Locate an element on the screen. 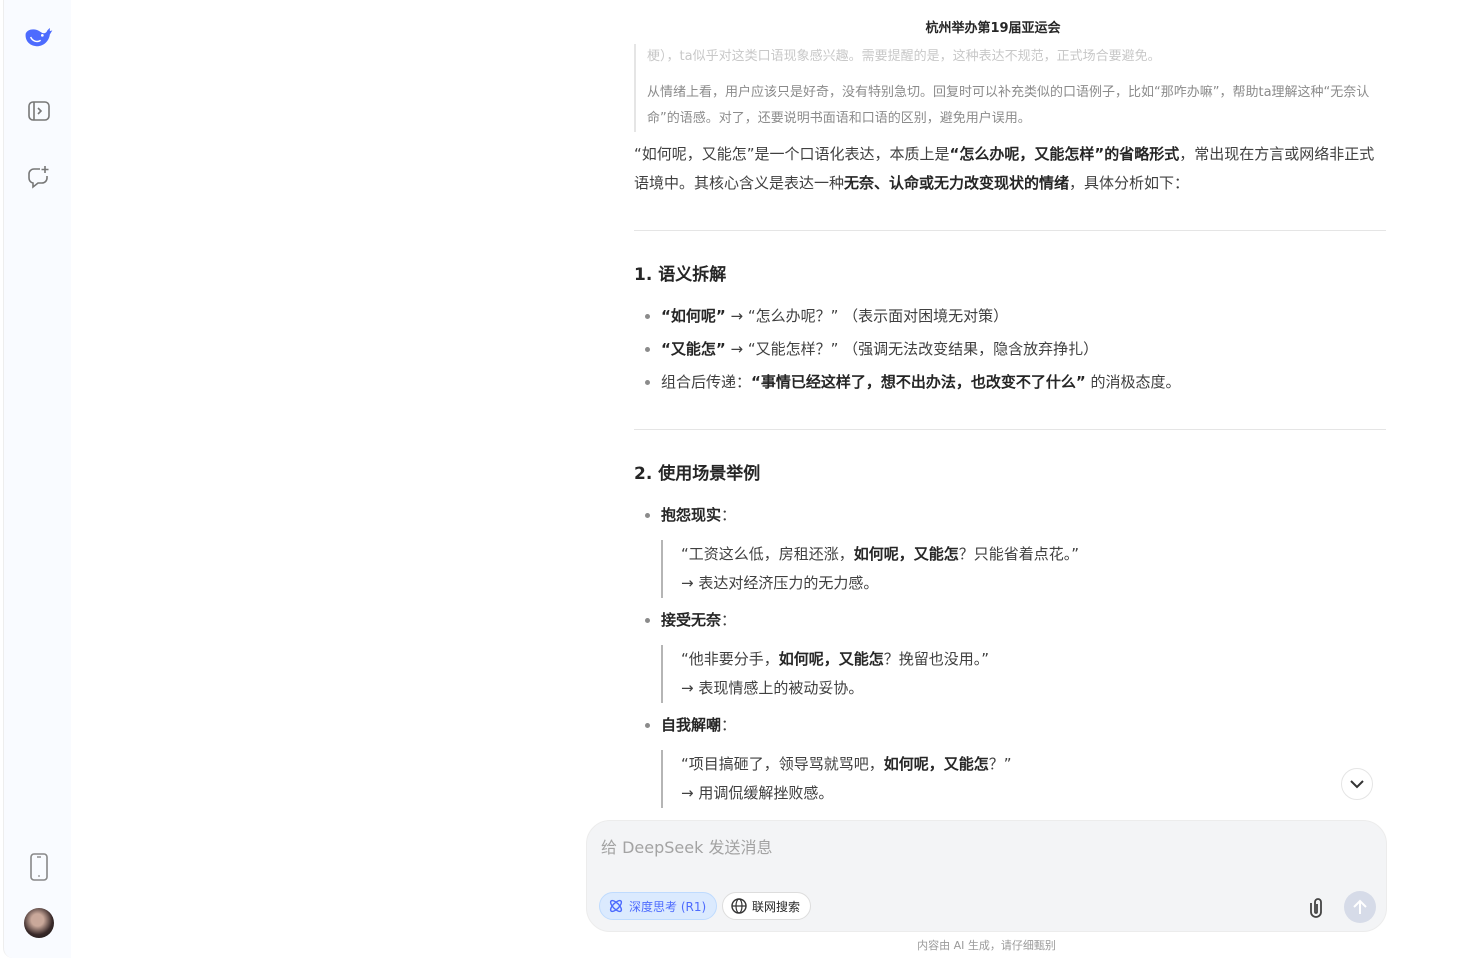 The height and width of the screenshot is (961, 1469). section-heading: 1. 语义拆解 is located at coordinates (680, 275).